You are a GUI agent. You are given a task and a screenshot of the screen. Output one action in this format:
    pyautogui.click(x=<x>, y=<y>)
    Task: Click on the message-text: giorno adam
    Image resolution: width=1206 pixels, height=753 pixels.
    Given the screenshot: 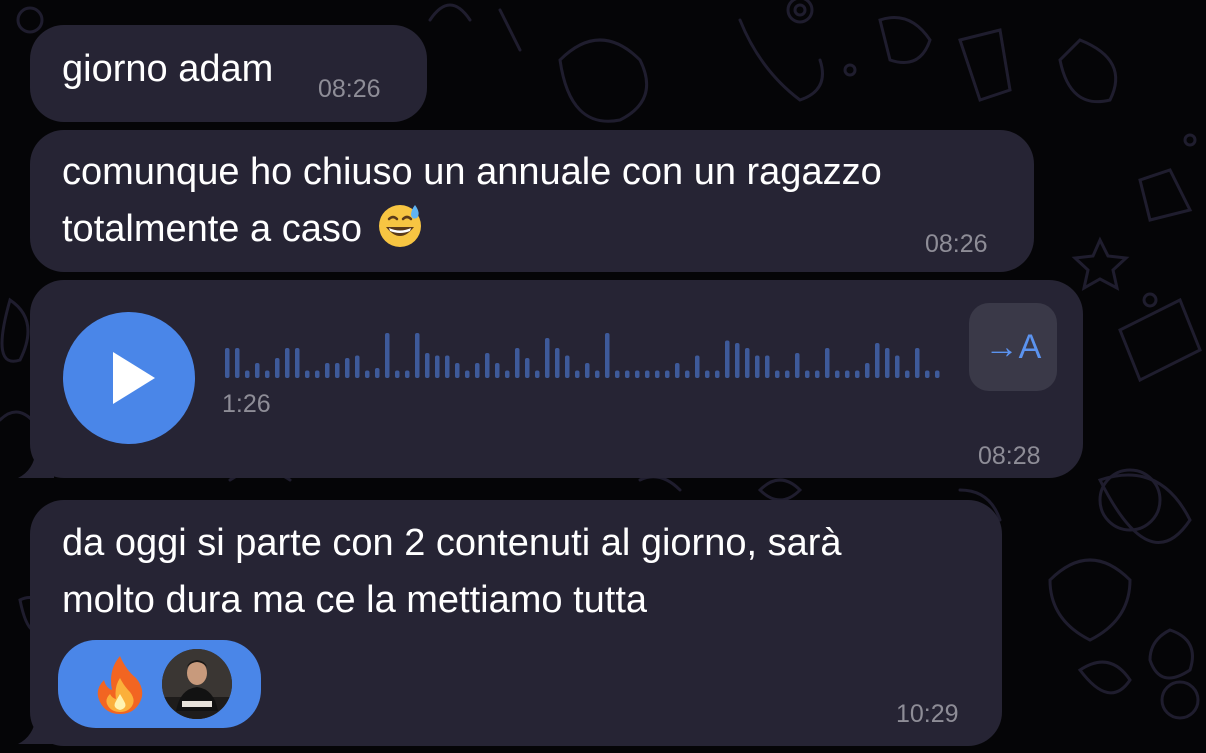 What is the action you would take?
    pyautogui.click(x=168, y=69)
    